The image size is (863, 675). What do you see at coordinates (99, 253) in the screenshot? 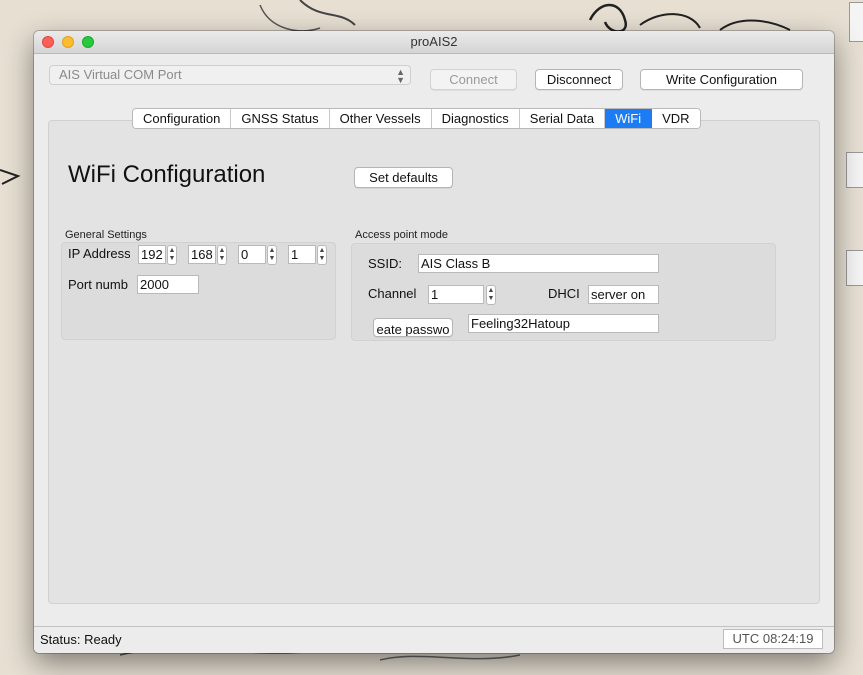
I see `ip-address-label: IP Address` at bounding box center [99, 253].